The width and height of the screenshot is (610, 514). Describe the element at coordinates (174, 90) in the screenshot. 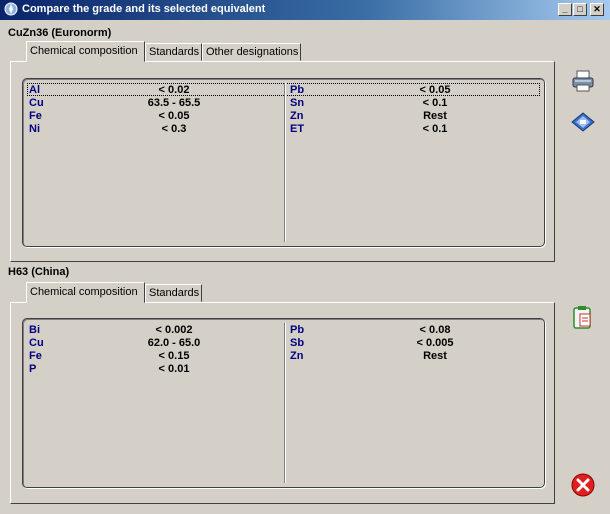

I see `element-value: < 0.02` at that location.